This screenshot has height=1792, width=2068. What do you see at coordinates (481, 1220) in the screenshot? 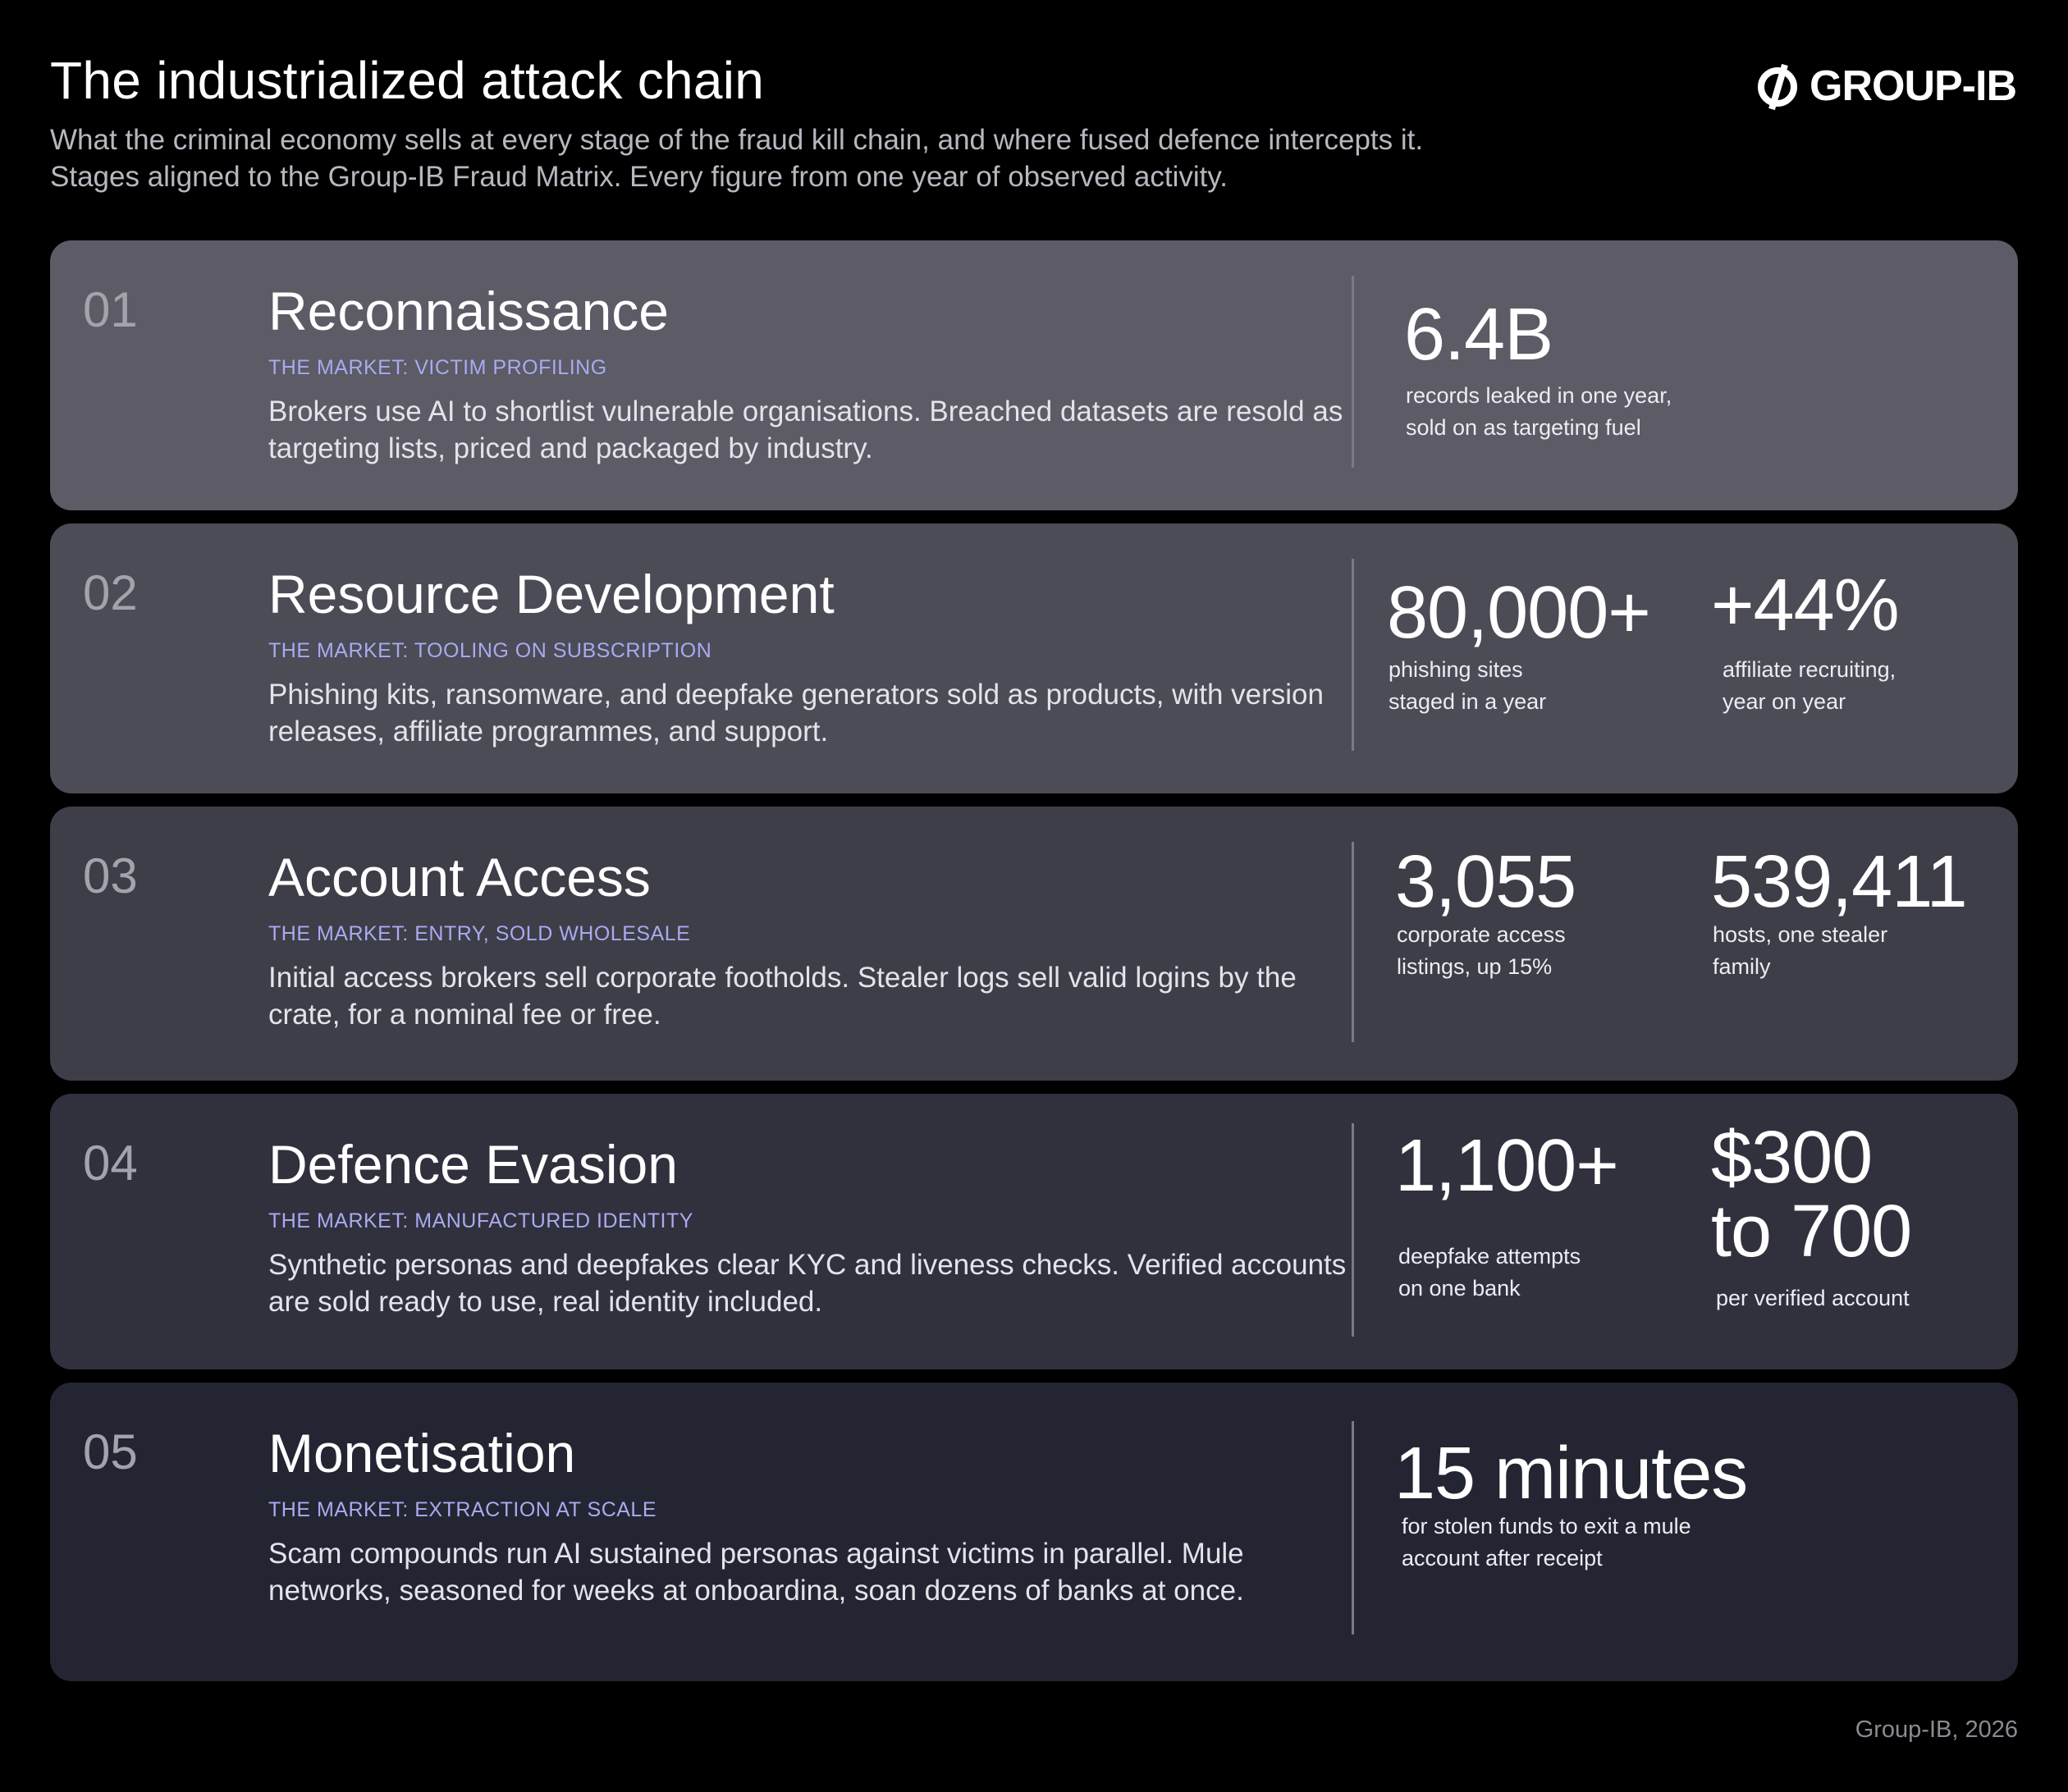
I see `stage-market-label: THE MARKET: MANUFACTURED IDENTITY` at bounding box center [481, 1220].